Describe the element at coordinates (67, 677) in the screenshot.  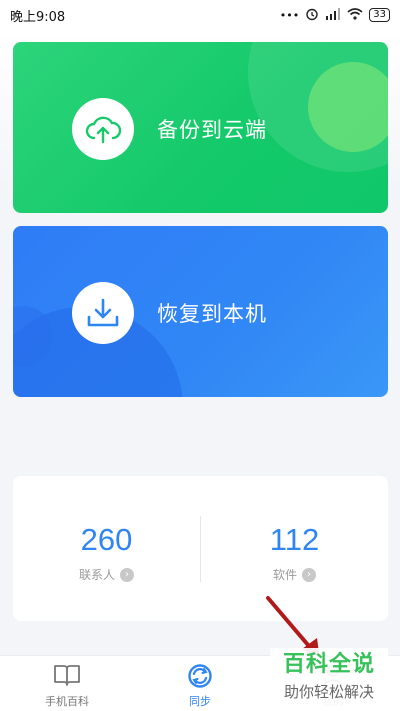
I see `book-icon` at that location.